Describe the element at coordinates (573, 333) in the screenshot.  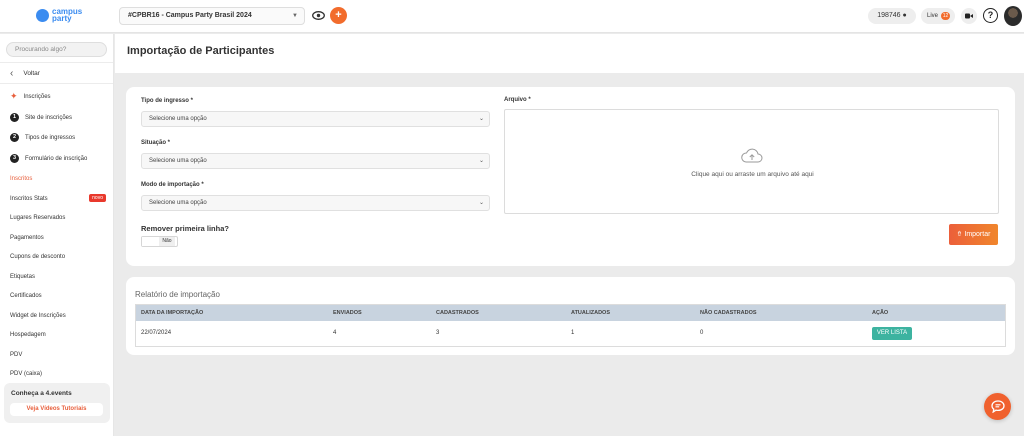
I see `cell-updated: 1` at that location.